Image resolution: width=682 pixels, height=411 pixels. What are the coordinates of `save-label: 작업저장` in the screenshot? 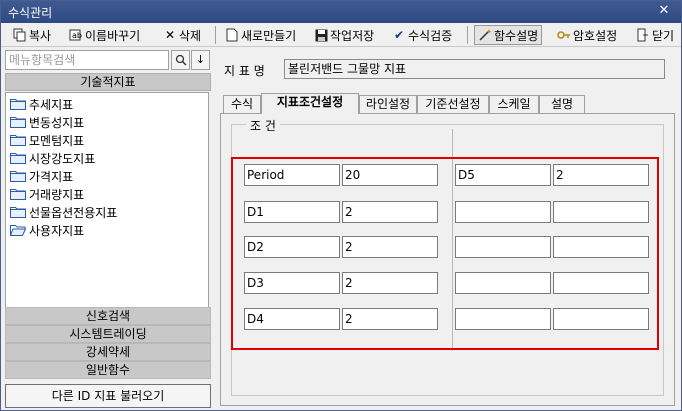 It's located at (352, 35).